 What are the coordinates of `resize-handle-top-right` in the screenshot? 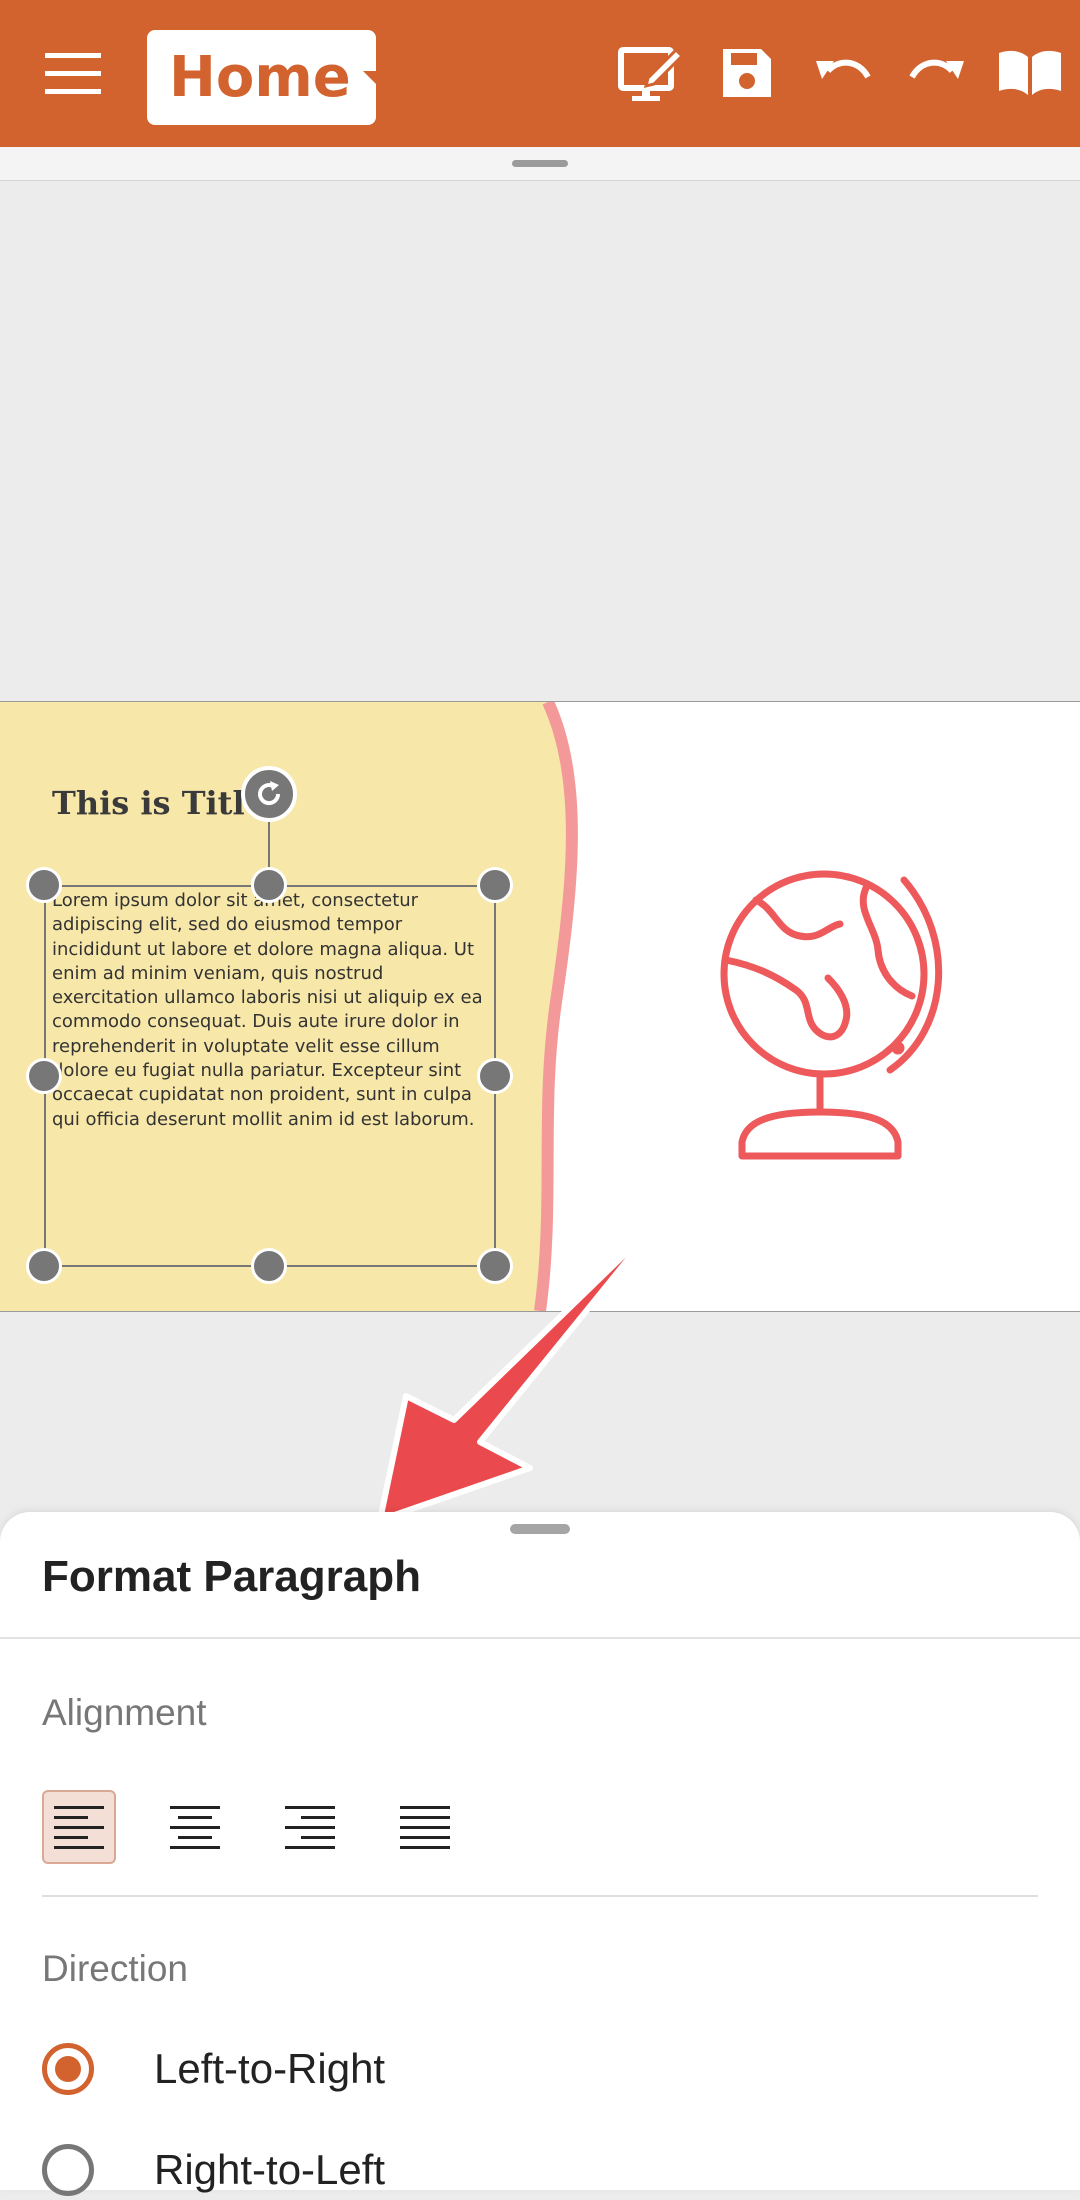 It's located at (495, 885).